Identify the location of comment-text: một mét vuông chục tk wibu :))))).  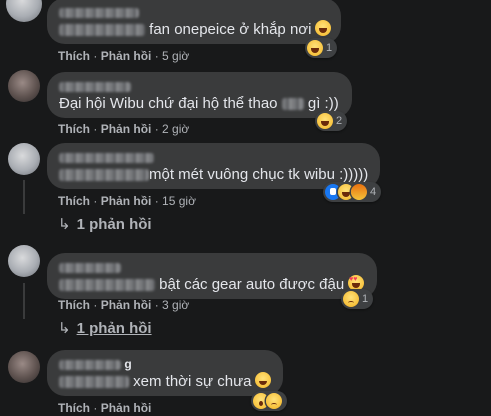
(213, 175).